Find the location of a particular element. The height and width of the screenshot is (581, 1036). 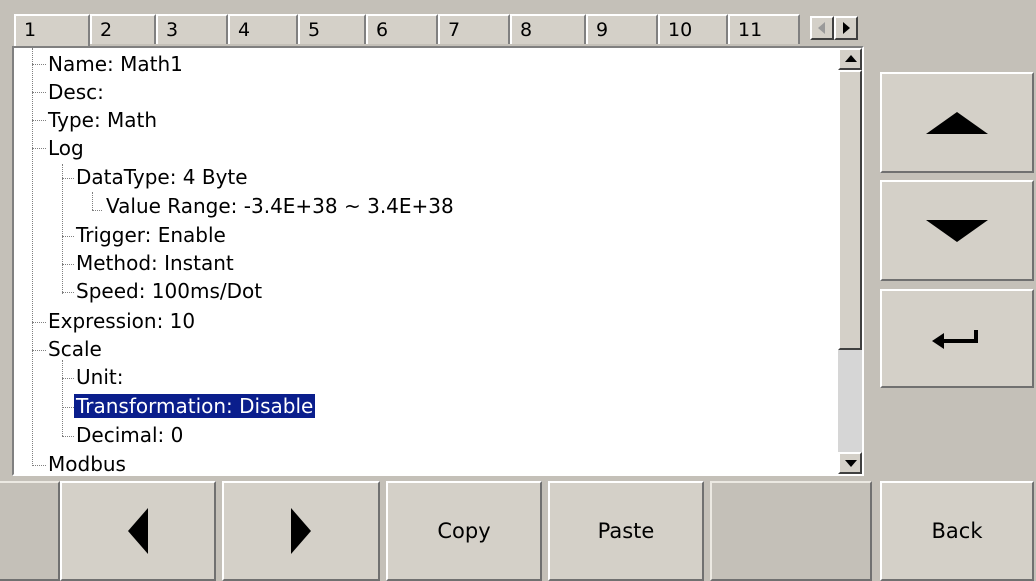

left-triangle-icon is located at coordinates (821, 28).